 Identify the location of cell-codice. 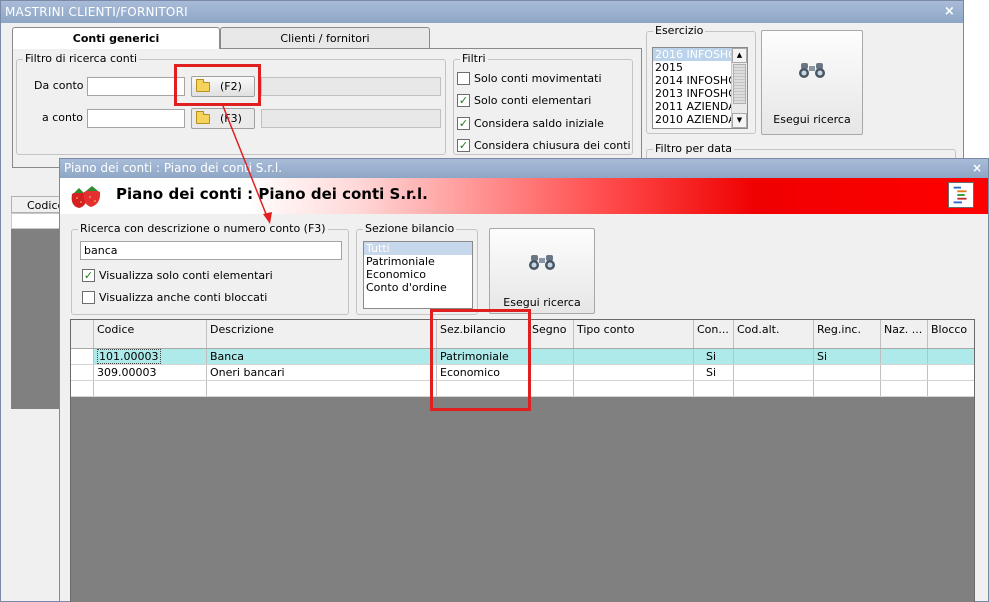
(150, 388).